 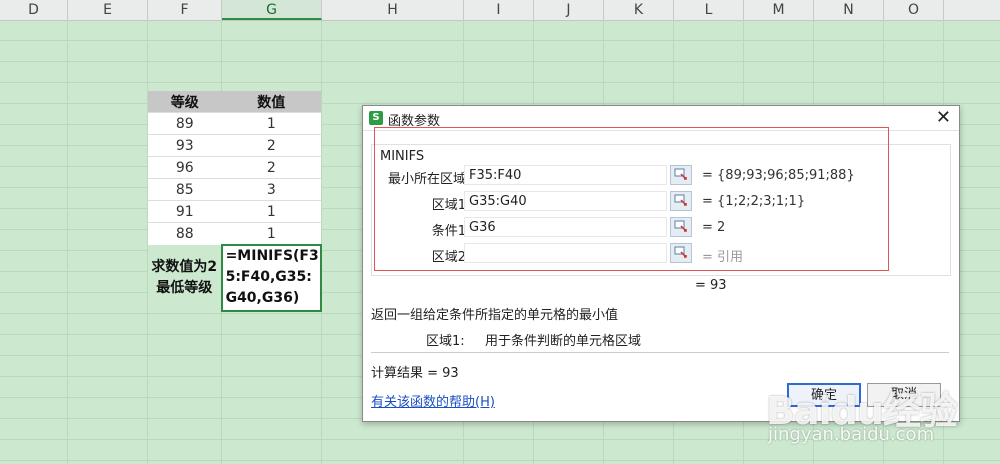 What do you see at coordinates (185, 145) in the screenshot?
I see `table-cell: 93` at bounding box center [185, 145].